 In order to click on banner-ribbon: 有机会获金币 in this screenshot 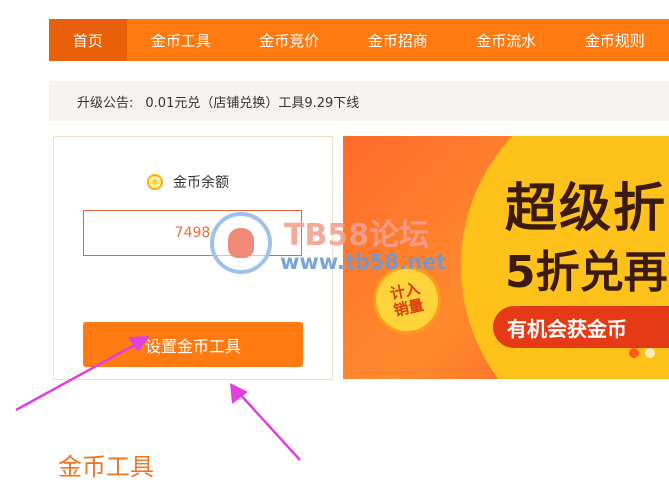, I will do `click(581, 327)`.